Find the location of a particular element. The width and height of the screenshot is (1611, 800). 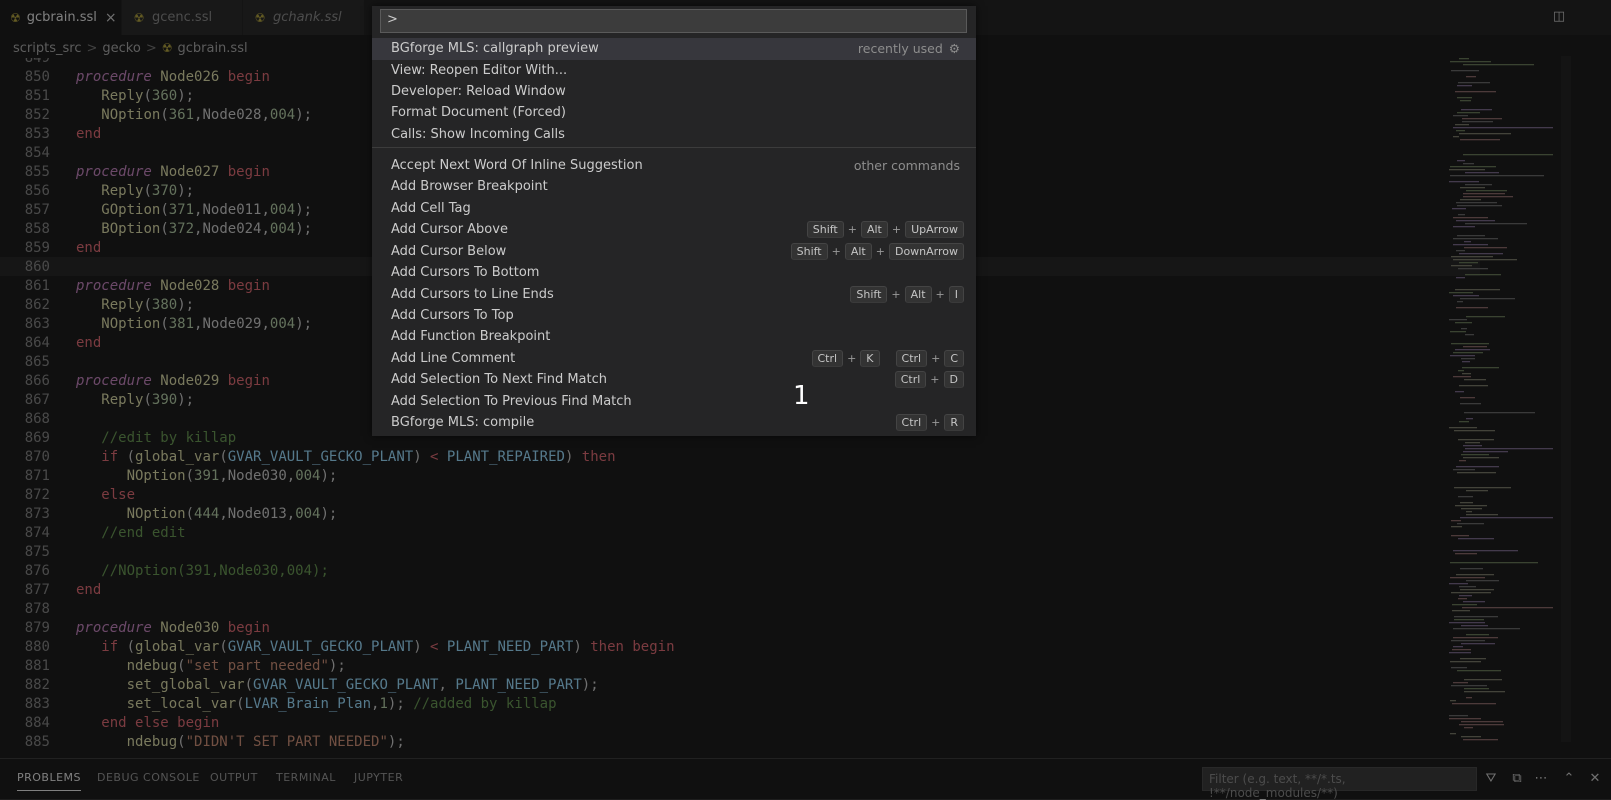

keybinding: Ctrl + R is located at coordinates (929, 422).